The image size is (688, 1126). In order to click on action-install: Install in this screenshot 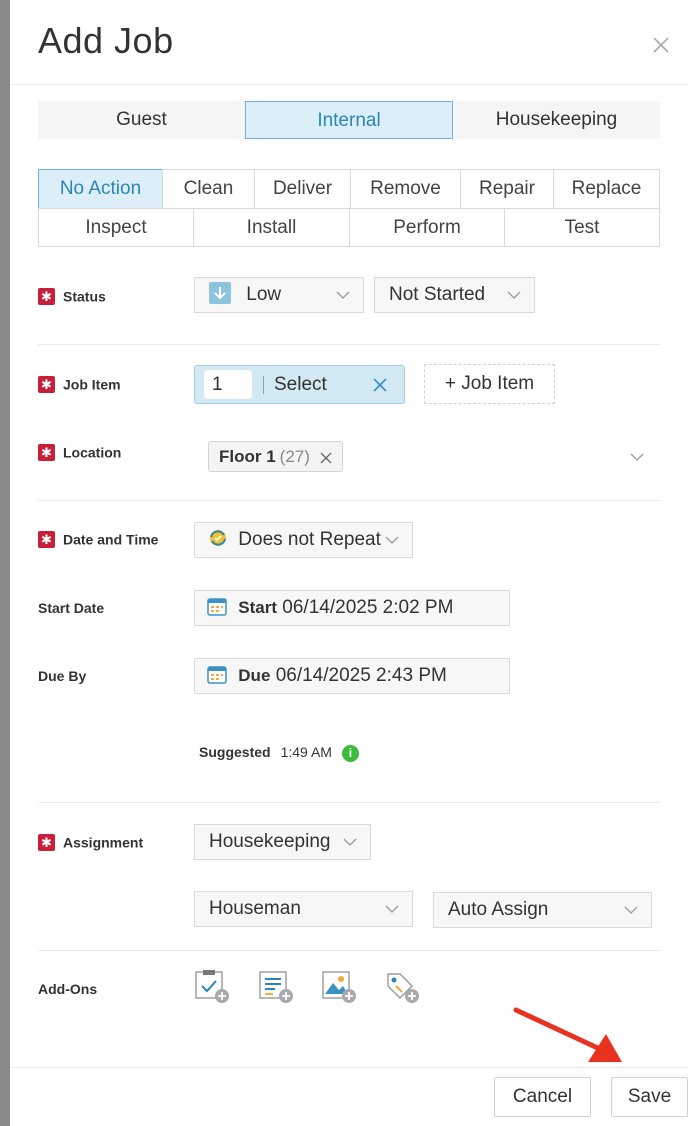, I will do `click(271, 227)`.